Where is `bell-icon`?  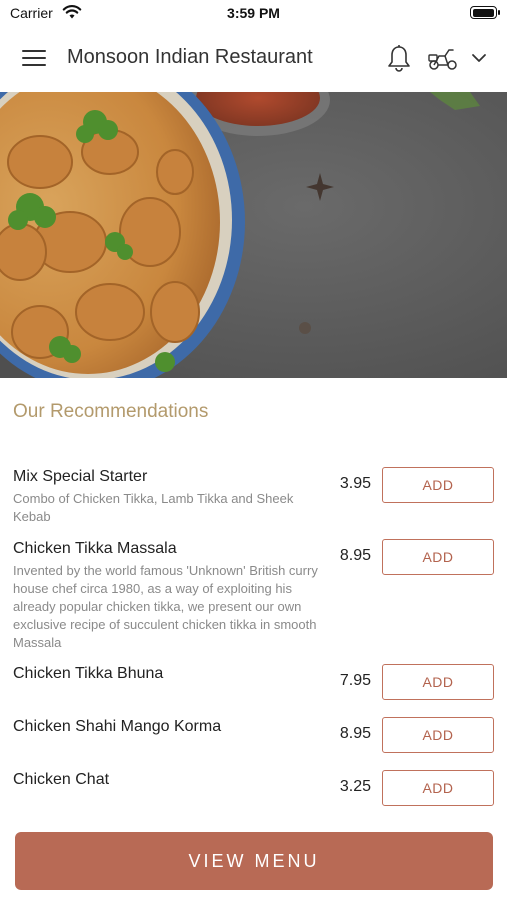
bell-icon is located at coordinates (399, 59).